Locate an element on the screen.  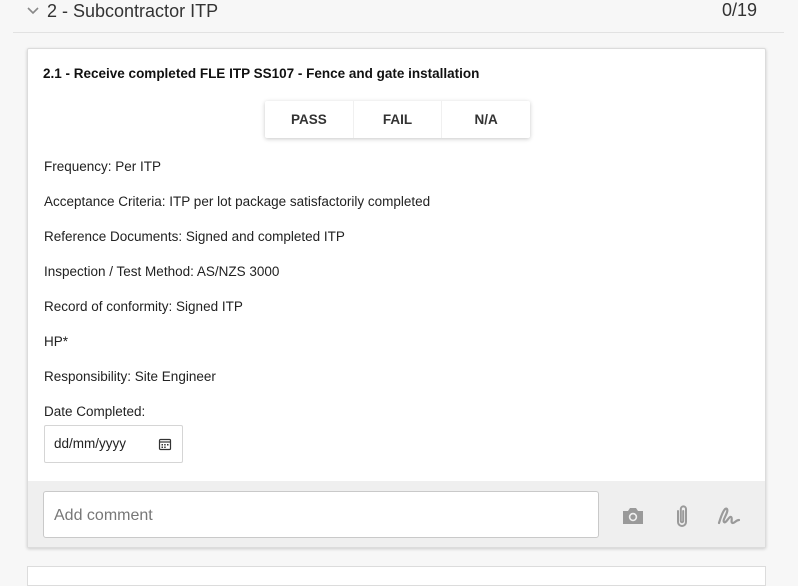
na-button: N/A is located at coordinates (485, 119).